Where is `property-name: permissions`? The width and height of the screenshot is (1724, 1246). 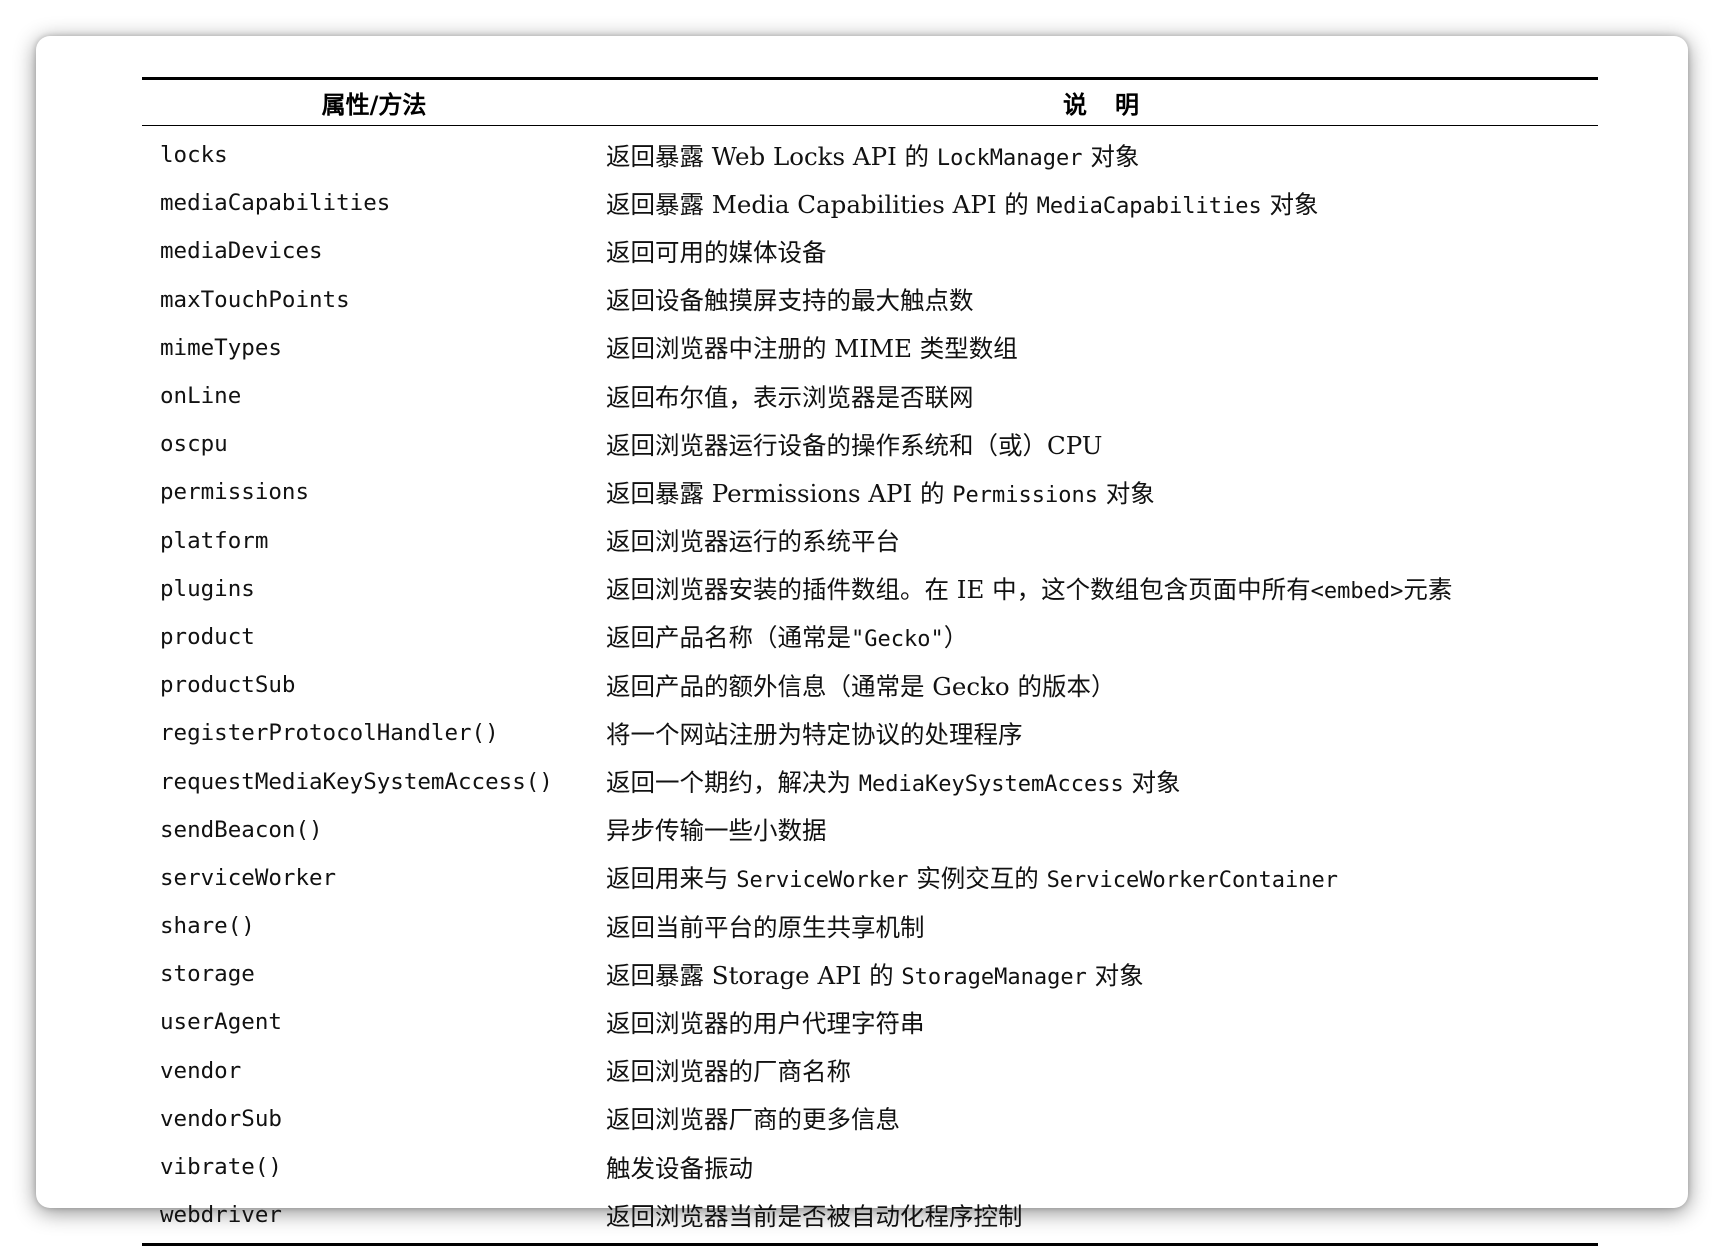
property-name: permissions is located at coordinates (235, 492).